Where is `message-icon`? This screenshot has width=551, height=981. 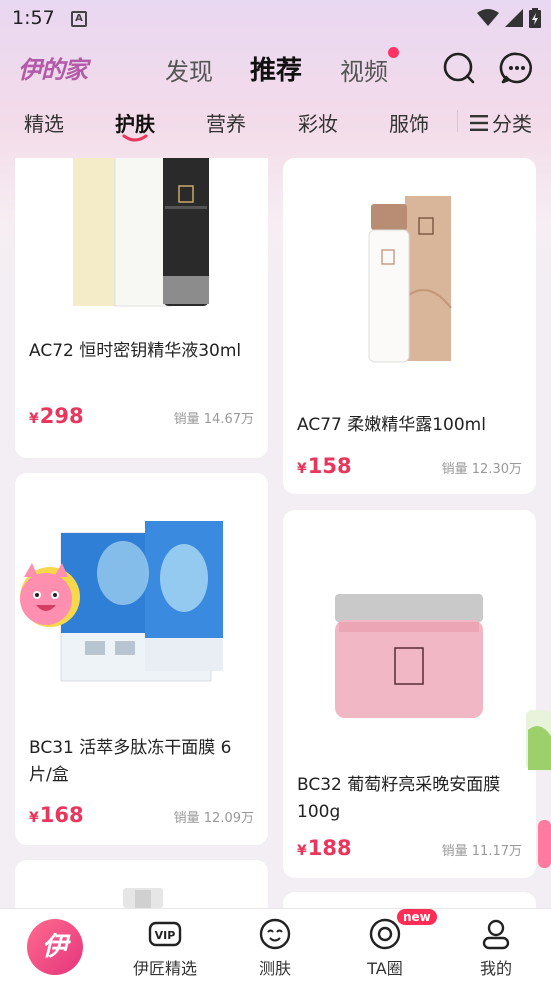
message-icon is located at coordinates (517, 68).